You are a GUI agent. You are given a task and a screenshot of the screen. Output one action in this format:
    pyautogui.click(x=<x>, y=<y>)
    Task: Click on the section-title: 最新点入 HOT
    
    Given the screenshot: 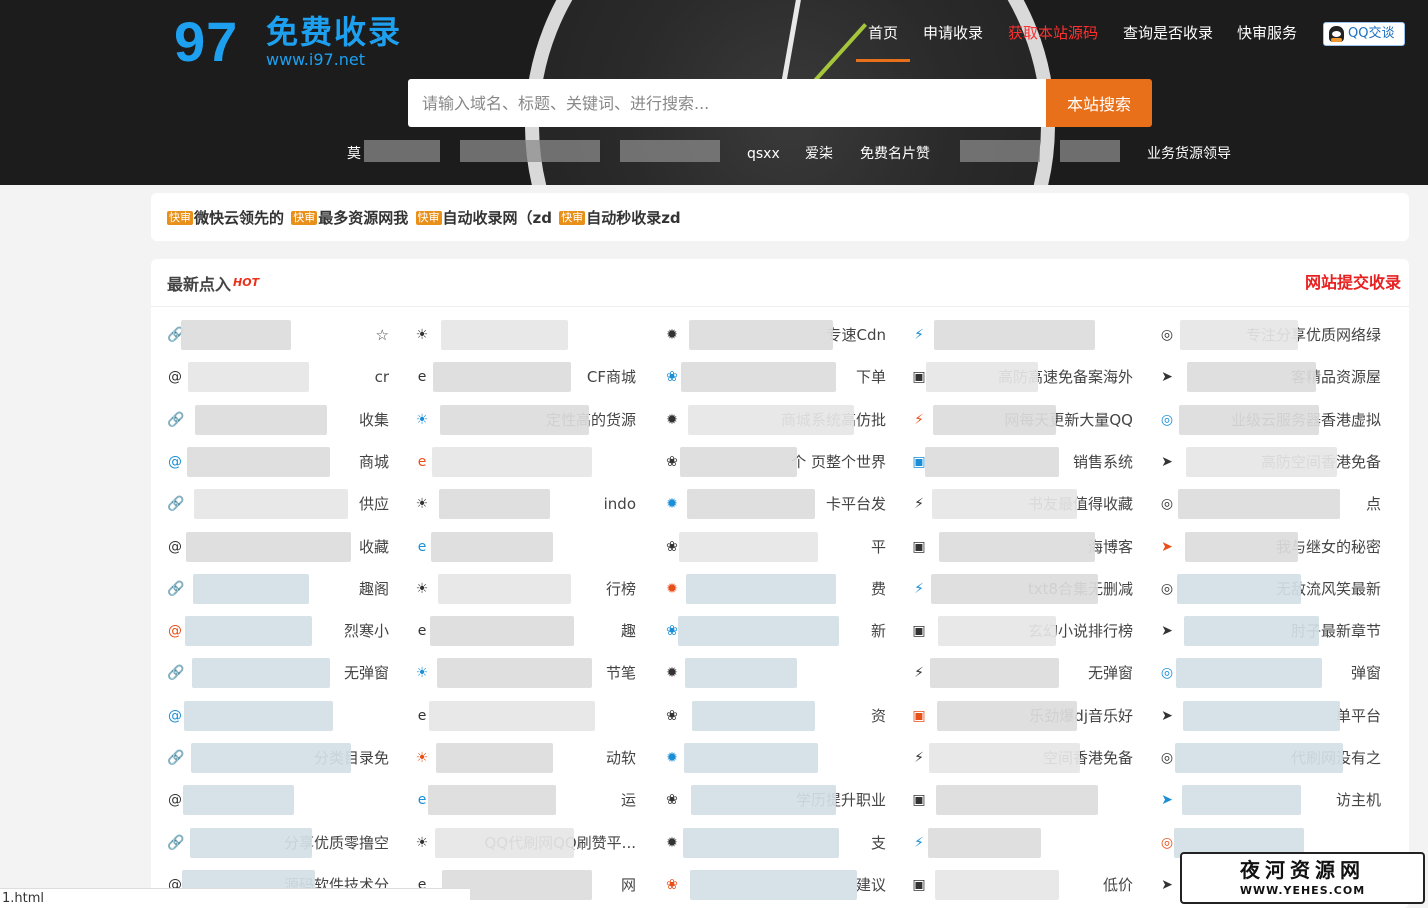 What is the action you would take?
    pyautogui.click(x=213, y=284)
    